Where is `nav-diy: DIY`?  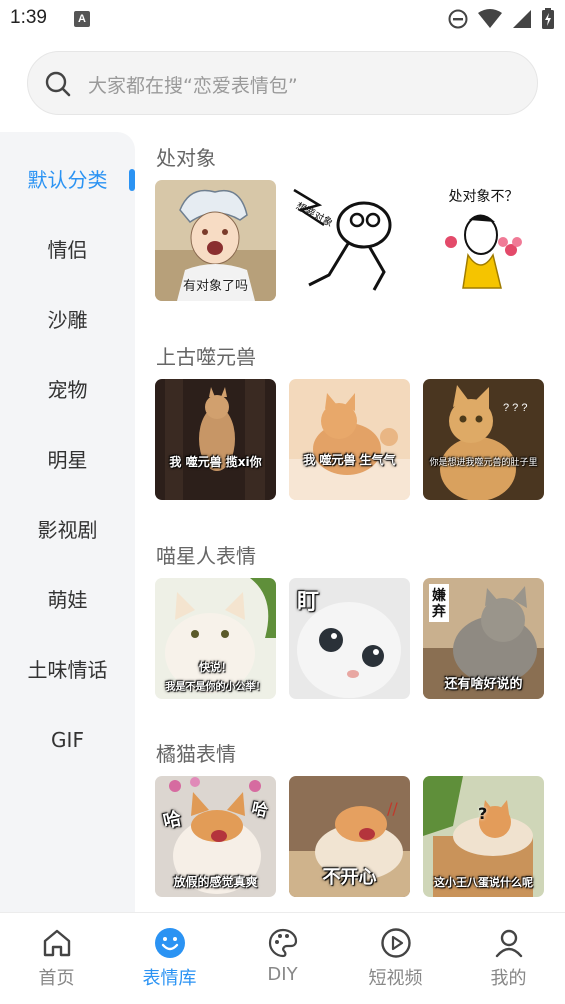
nav-diy: DIY is located at coordinates (282, 958).